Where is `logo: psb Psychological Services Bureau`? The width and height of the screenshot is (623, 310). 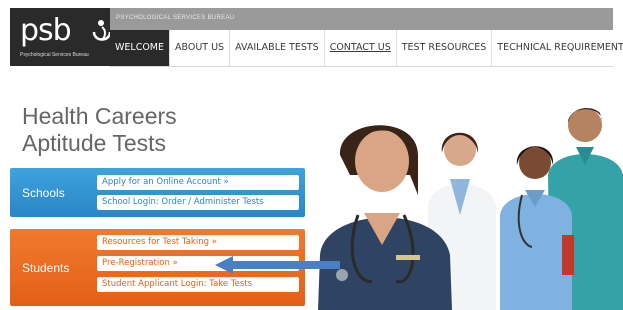 logo: psb Psychological Services Bureau is located at coordinates (61, 37).